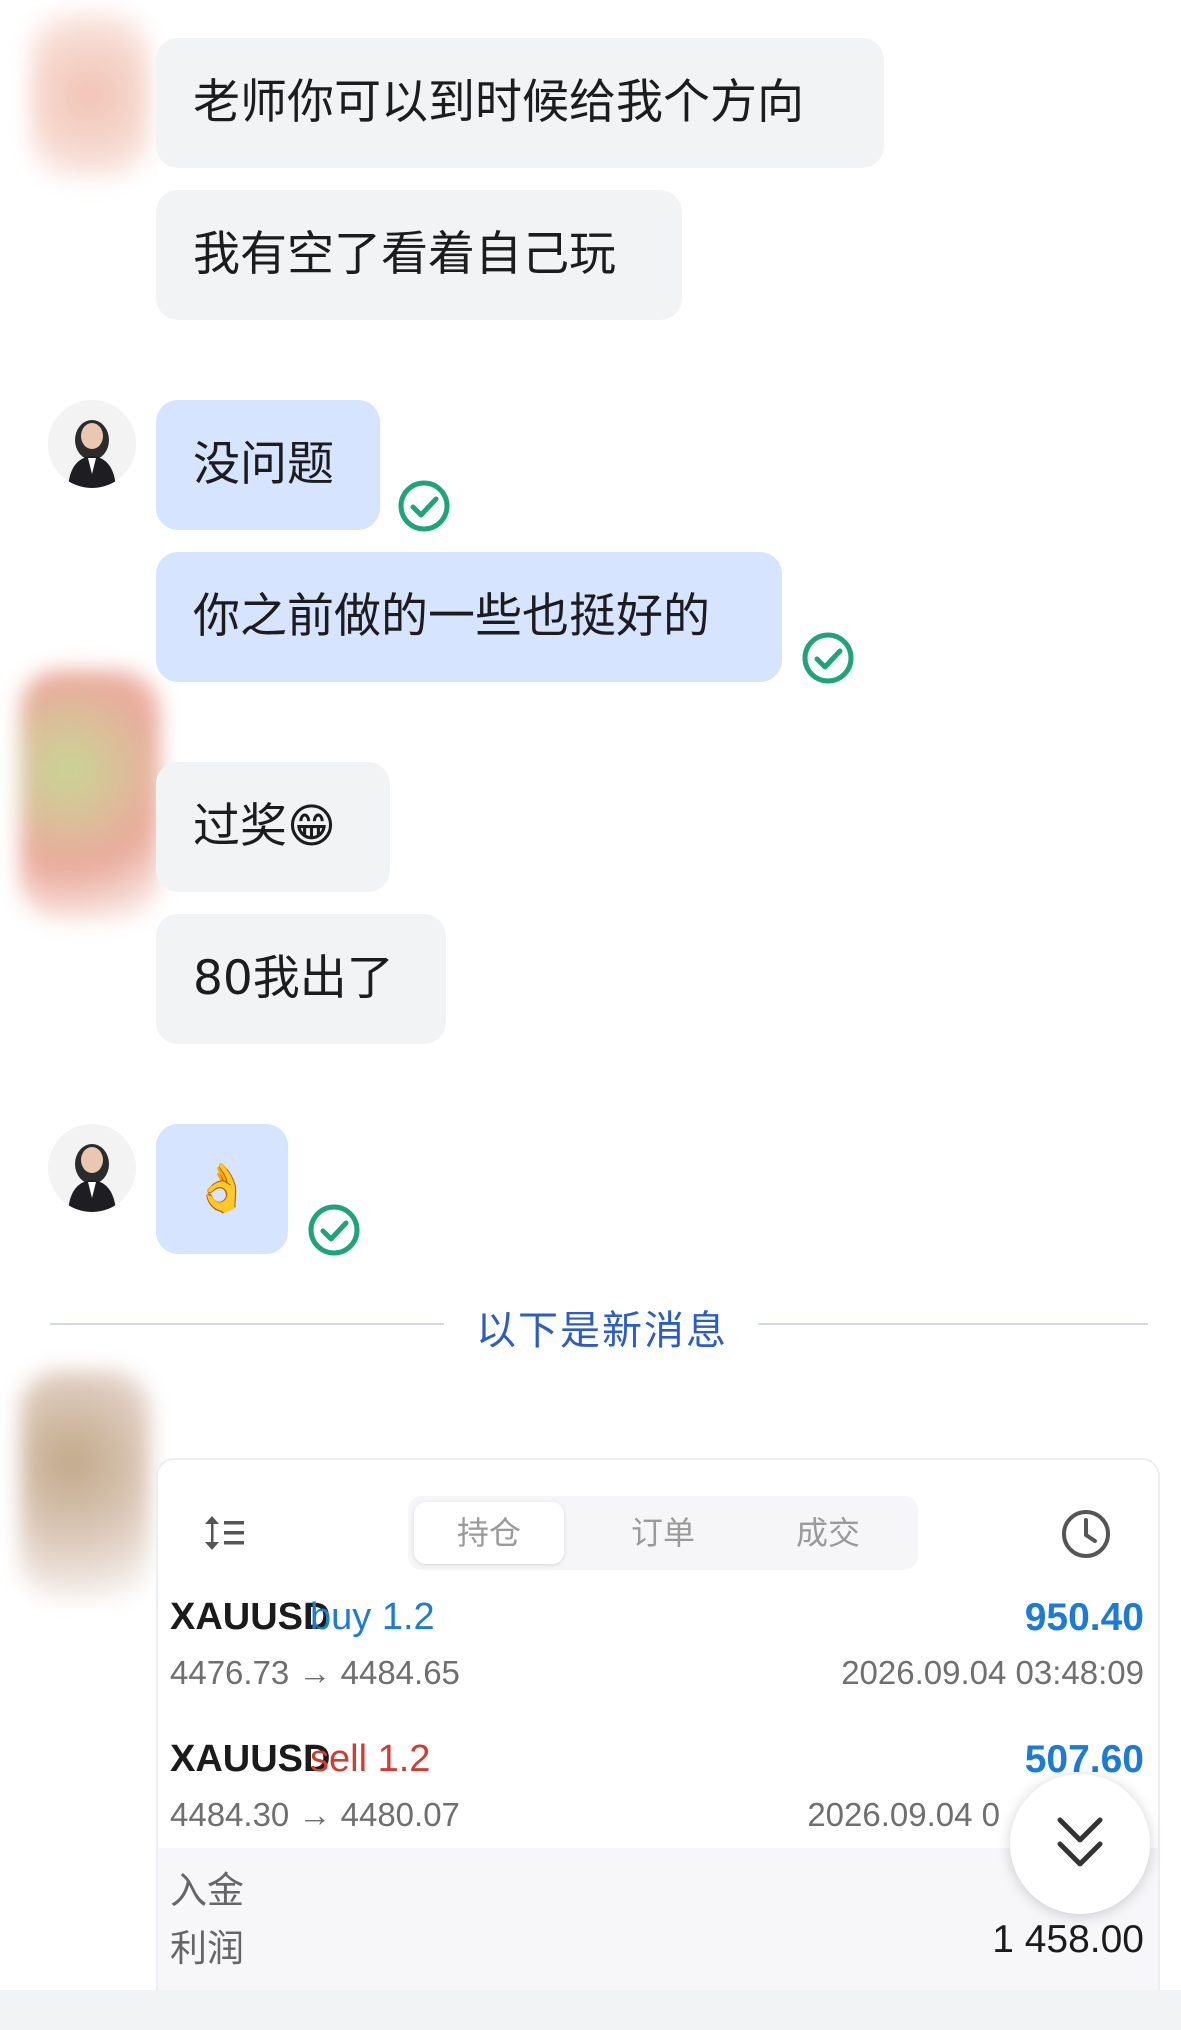  Describe the element at coordinates (370, 1759) in the screenshot. I see `trade-side: sell 1.2` at that location.